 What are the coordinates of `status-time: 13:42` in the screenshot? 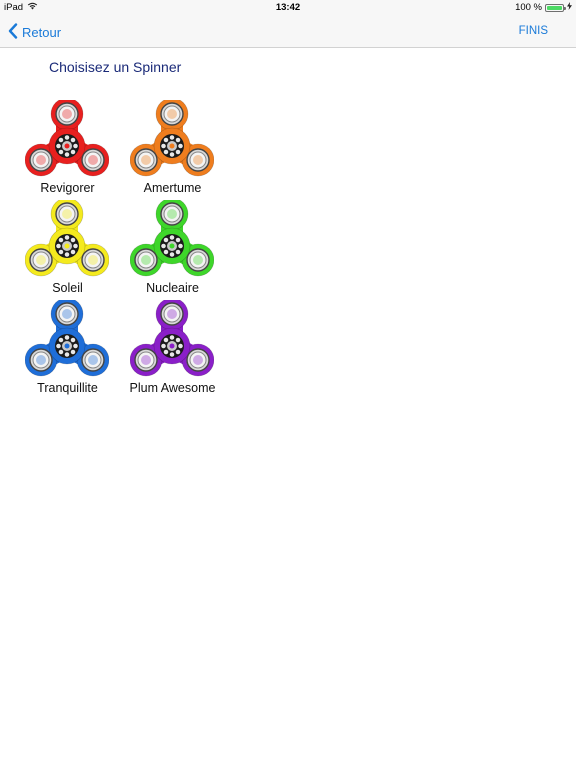 It's located at (288, 7).